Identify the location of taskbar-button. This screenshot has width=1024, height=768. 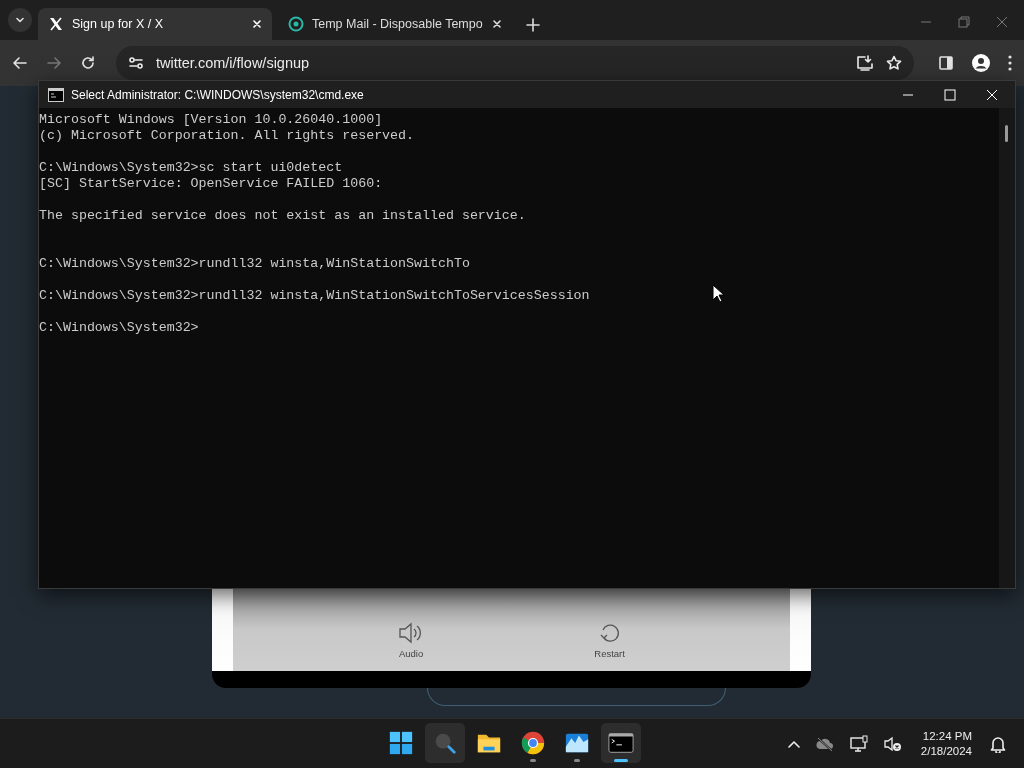
(621, 743).